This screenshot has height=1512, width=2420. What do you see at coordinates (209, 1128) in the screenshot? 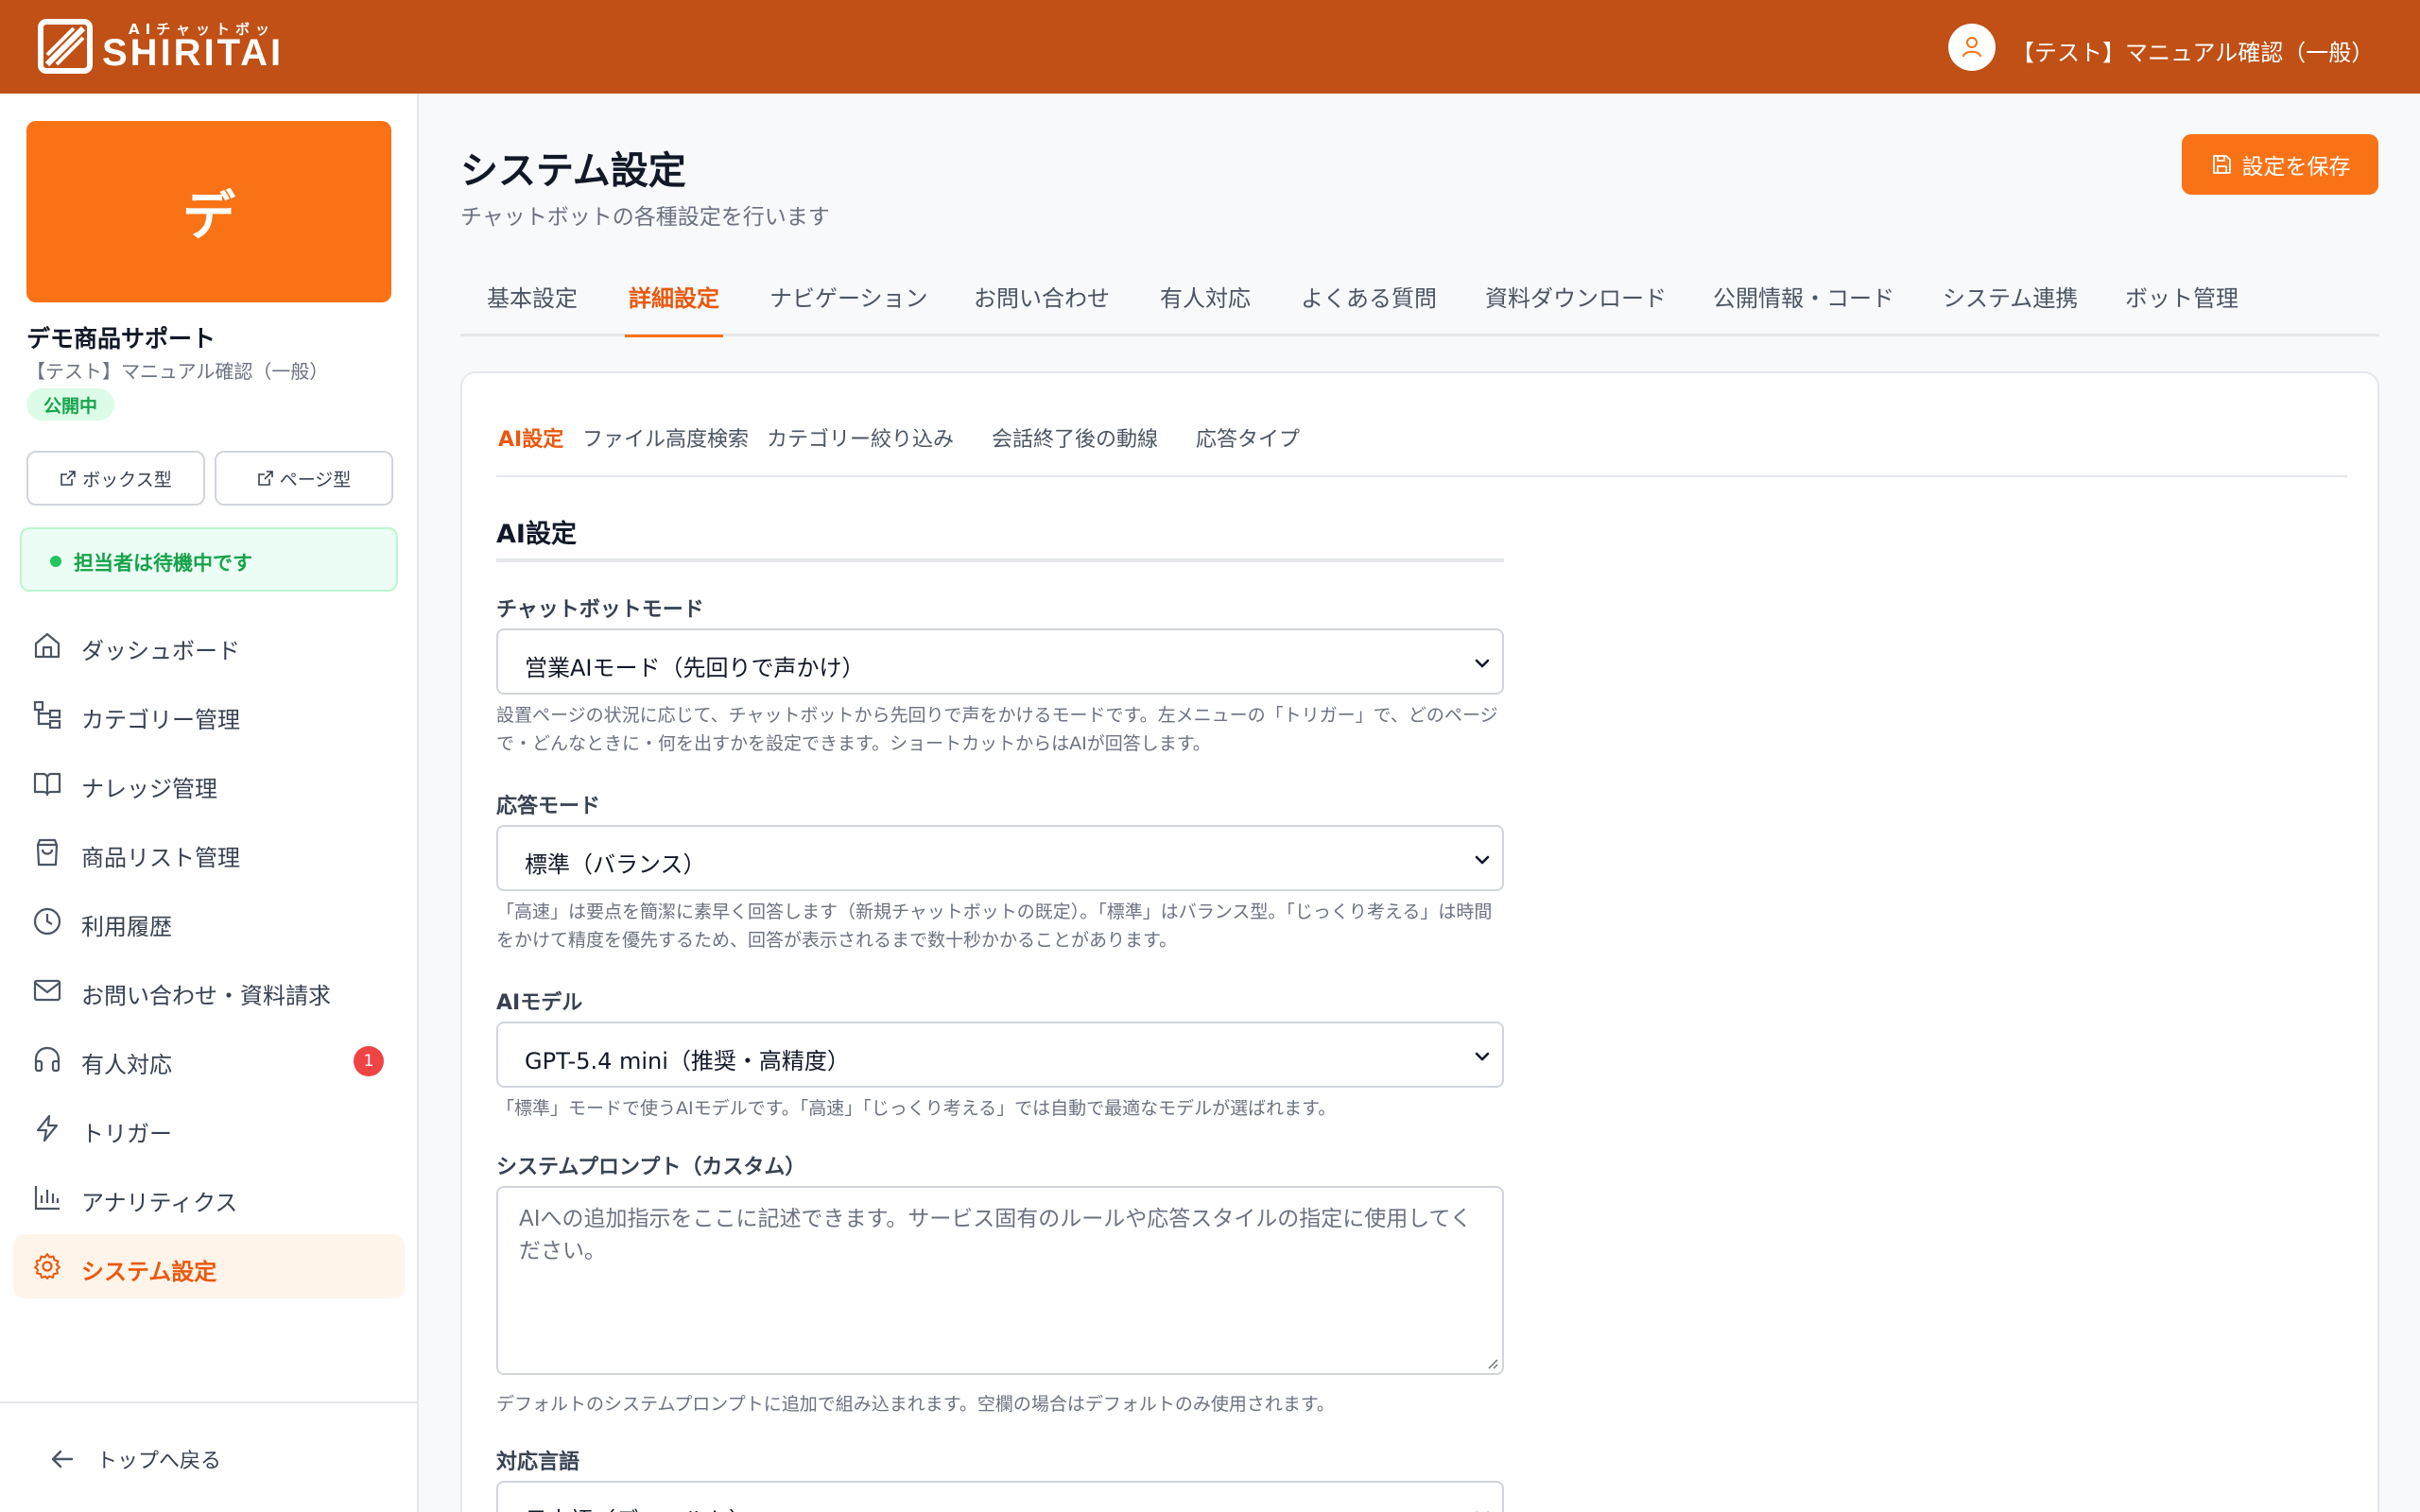
I see `sidebar-item-trigger: トリガー` at bounding box center [209, 1128].